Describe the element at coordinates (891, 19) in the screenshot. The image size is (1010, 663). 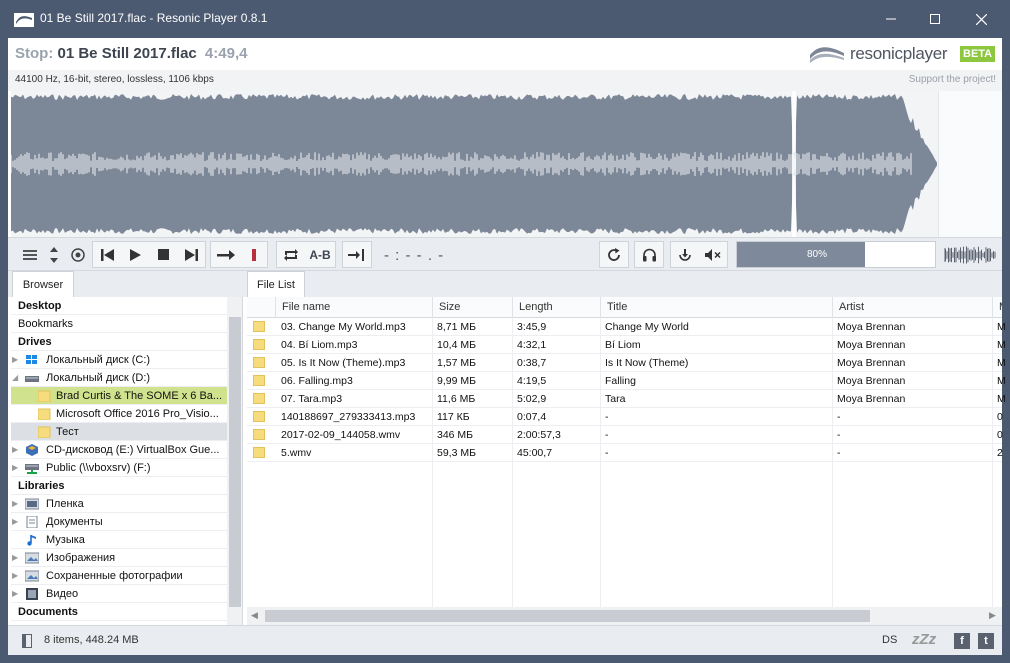
I see `minimize-button` at that location.